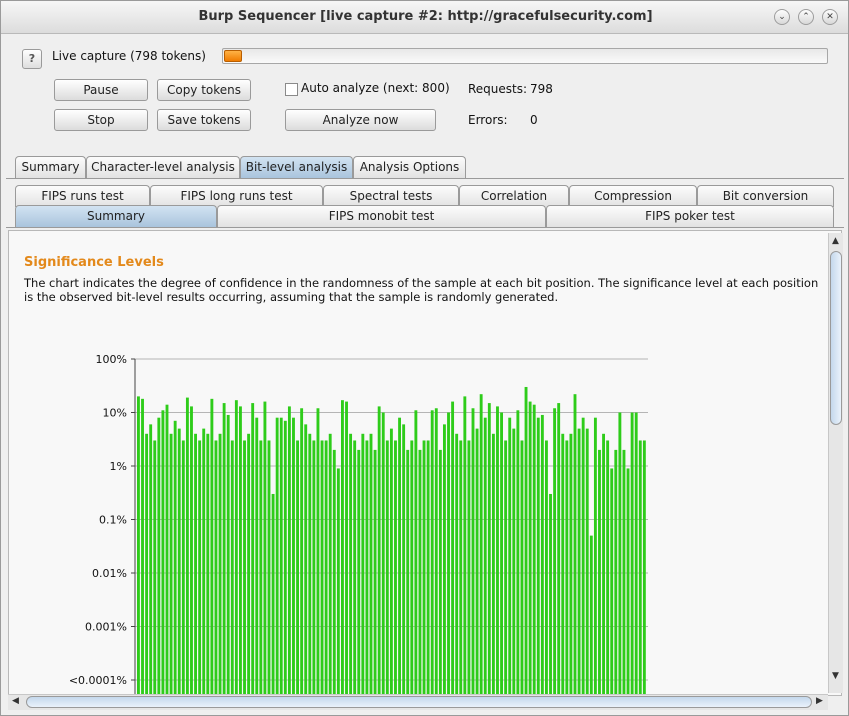 This screenshot has height=716, width=849. I want to click on y-tick-label: 100%, so click(111, 359).